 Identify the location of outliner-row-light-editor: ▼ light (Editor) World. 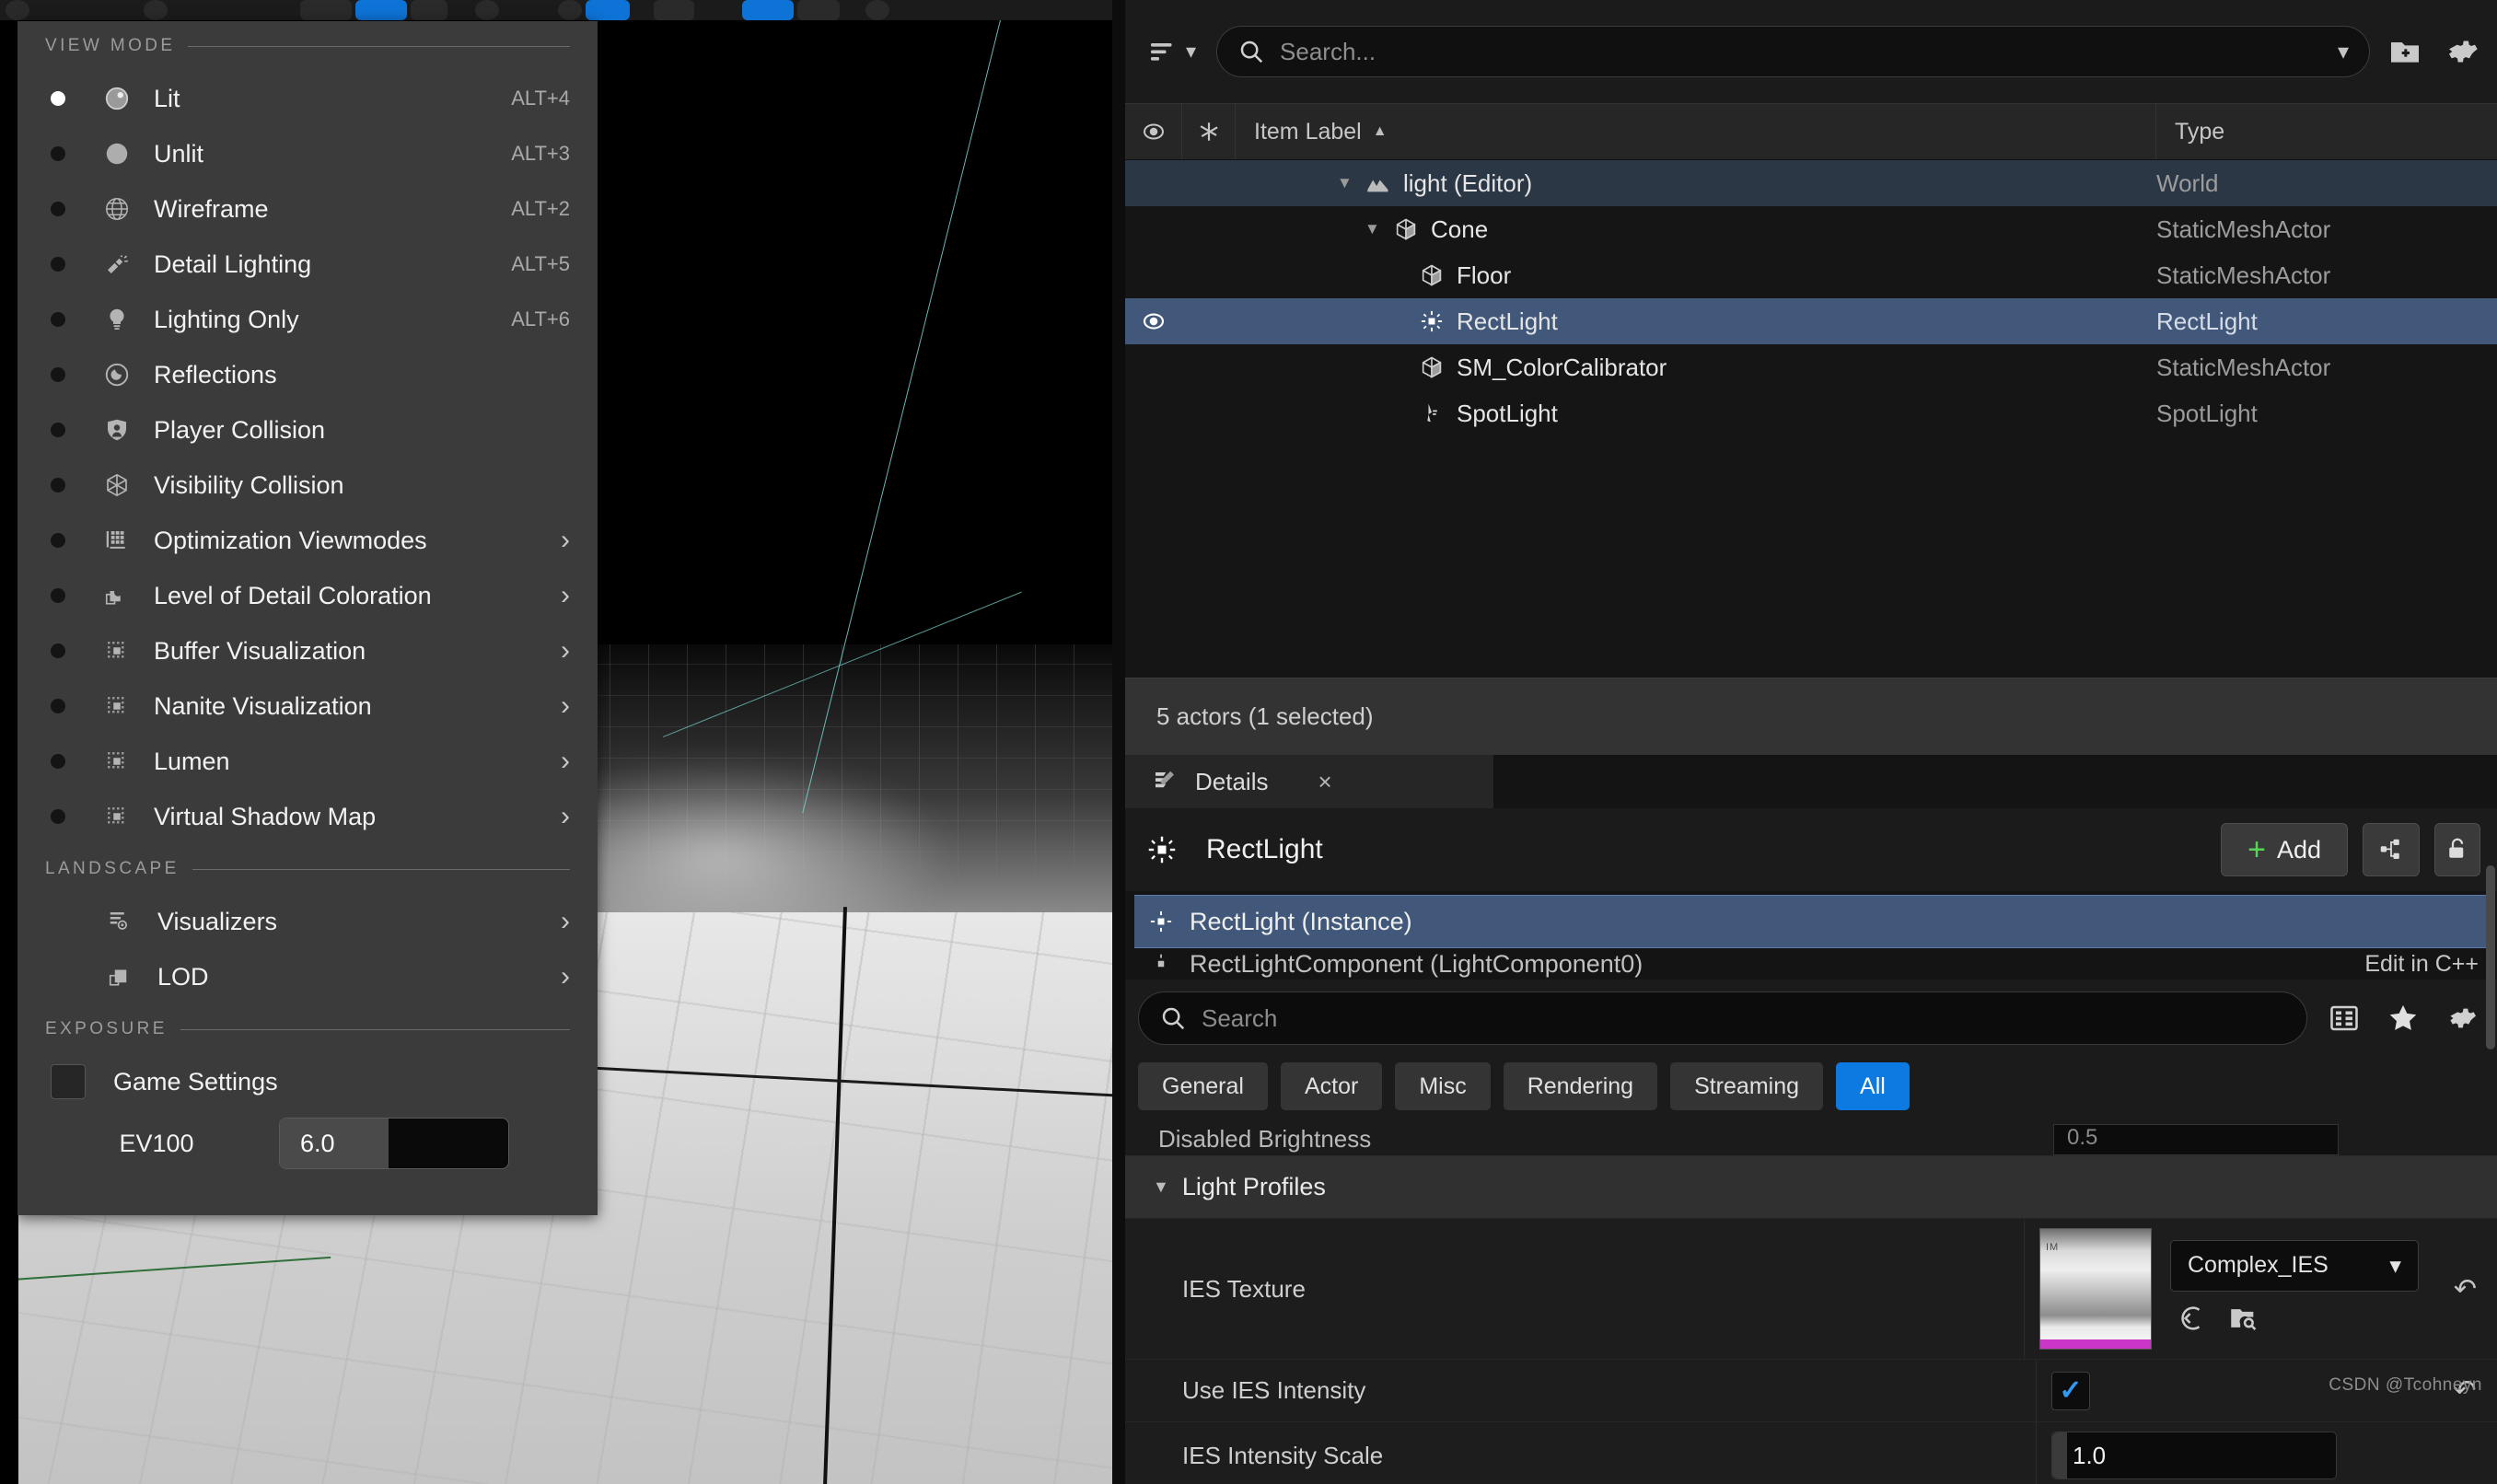
(1811, 183).